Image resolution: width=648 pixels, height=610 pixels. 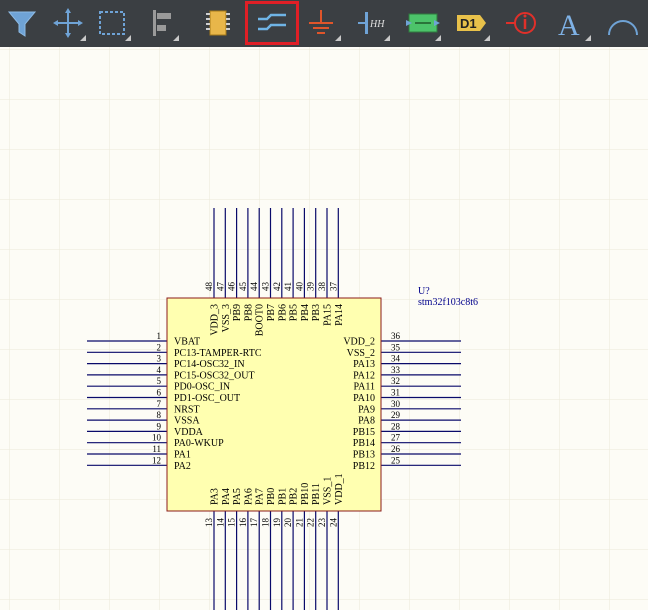 What do you see at coordinates (364, 398) in the screenshot?
I see `right-pin-name: PA10` at bounding box center [364, 398].